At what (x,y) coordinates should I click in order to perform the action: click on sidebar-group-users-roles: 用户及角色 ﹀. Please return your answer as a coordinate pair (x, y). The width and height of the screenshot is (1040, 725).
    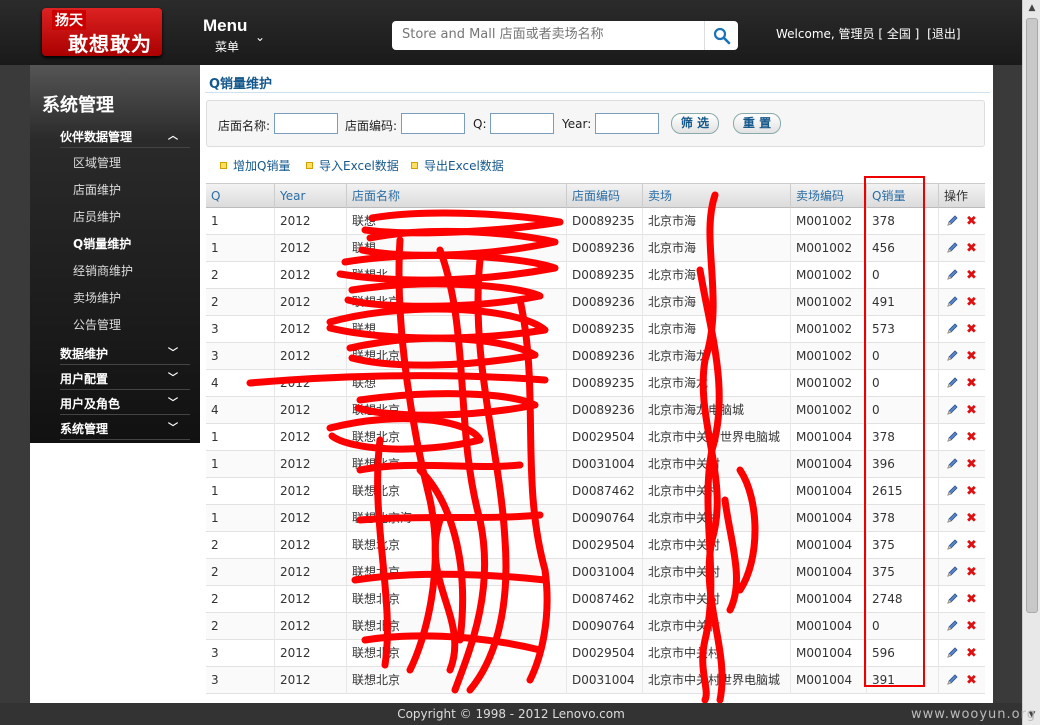
    Looking at the image, I should click on (125, 404).